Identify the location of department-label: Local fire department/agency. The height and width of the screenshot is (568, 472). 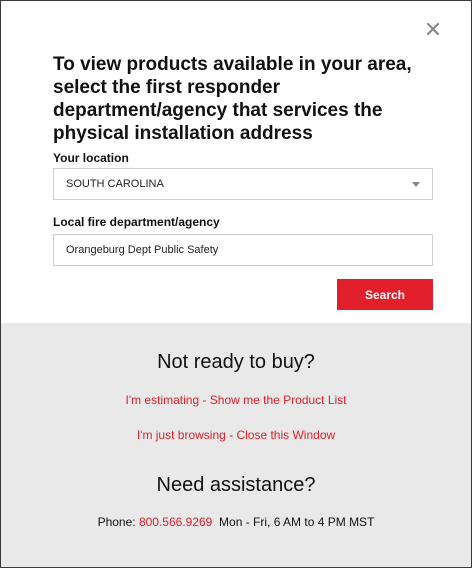
(136, 222).